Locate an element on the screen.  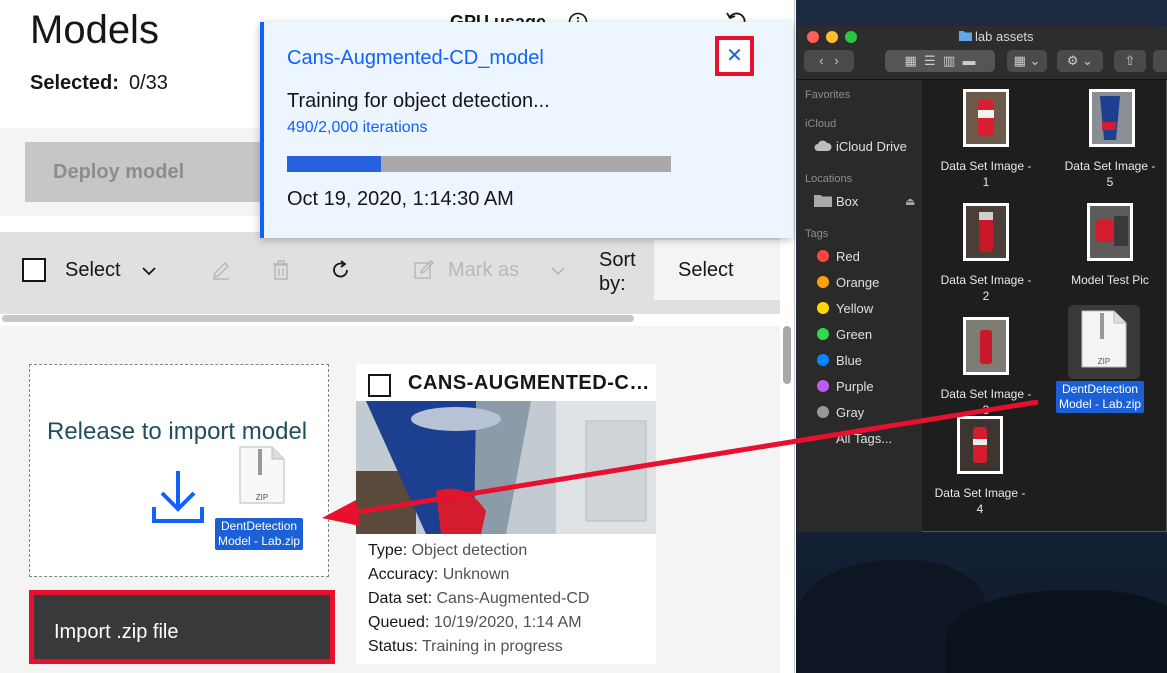
model-card-title: CANS-AUGMENTED-CD_model is located at coordinates (530, 383).